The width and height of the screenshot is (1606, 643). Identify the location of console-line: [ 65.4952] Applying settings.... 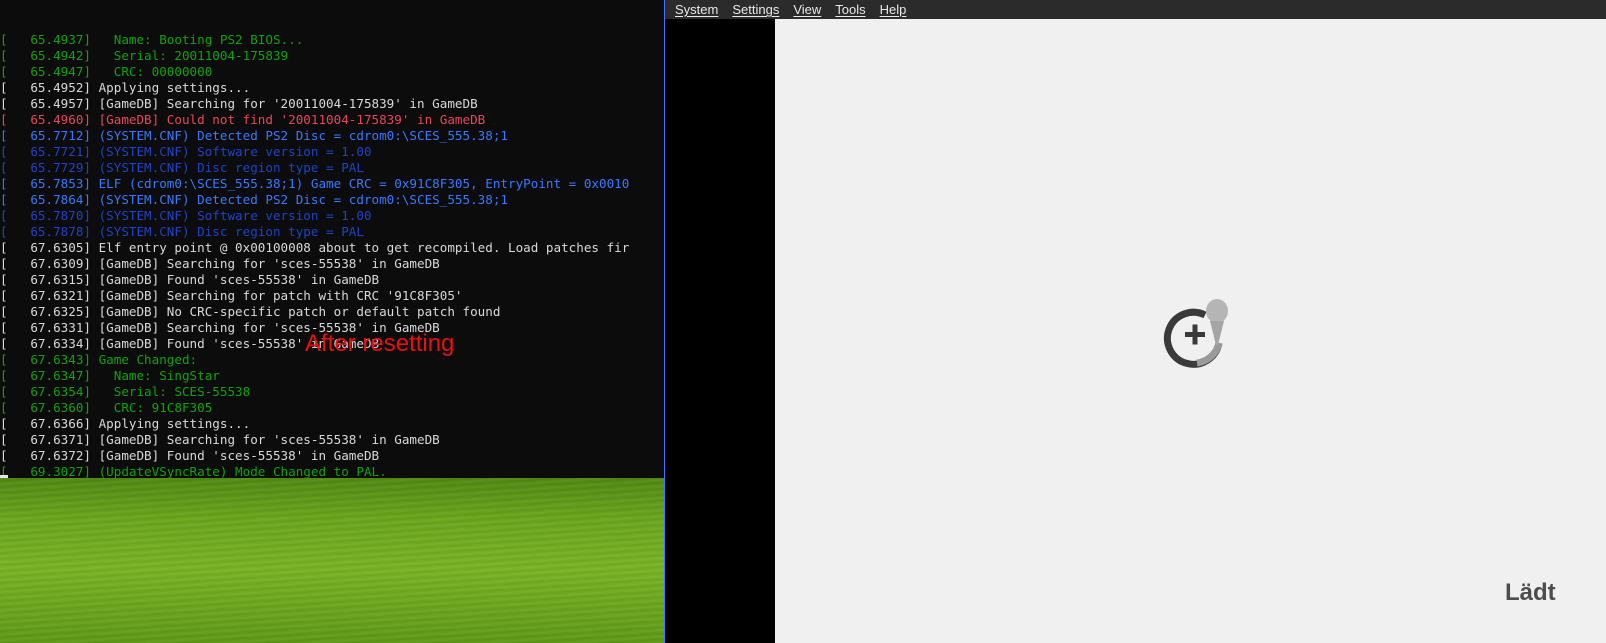
(125, 87).